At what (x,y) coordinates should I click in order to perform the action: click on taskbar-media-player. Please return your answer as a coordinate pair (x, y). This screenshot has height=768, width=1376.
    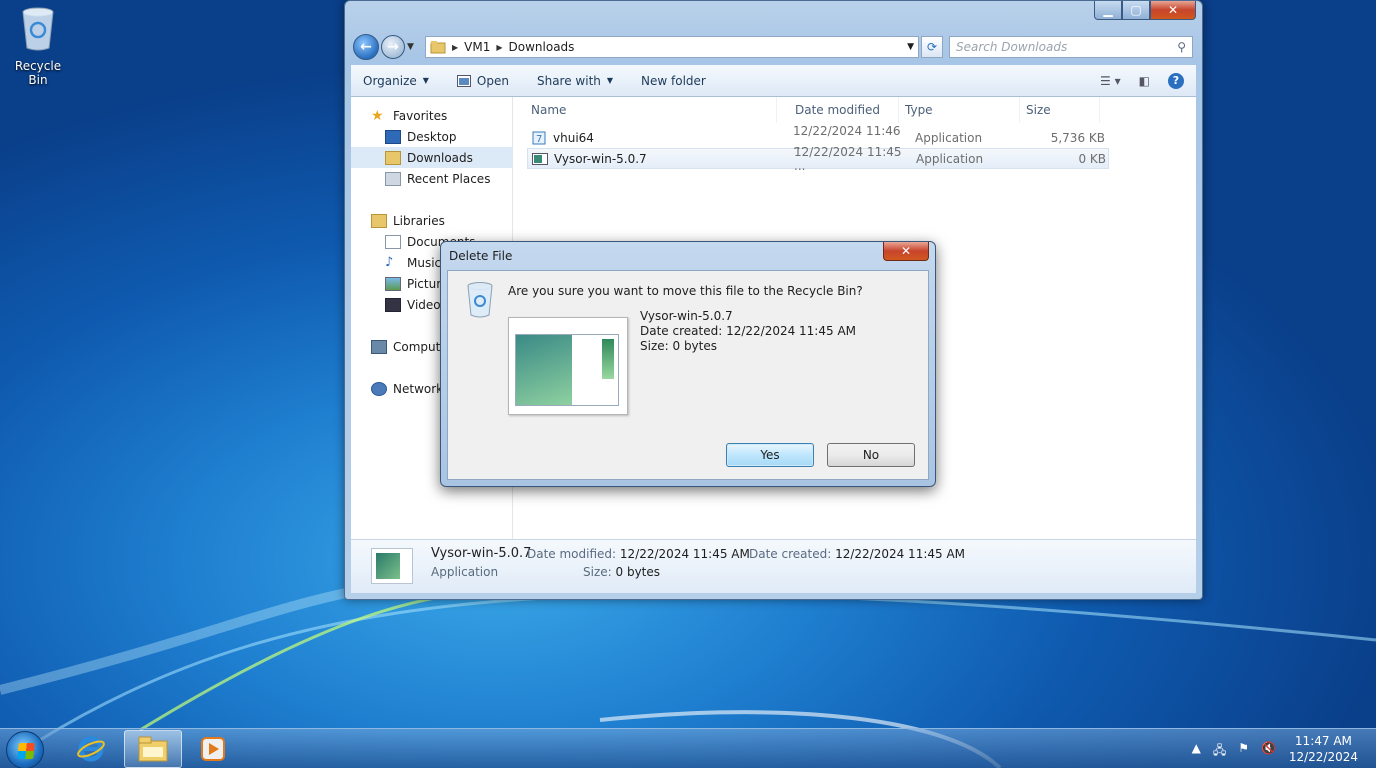
    Looking at the image, I should click on (213, 749).